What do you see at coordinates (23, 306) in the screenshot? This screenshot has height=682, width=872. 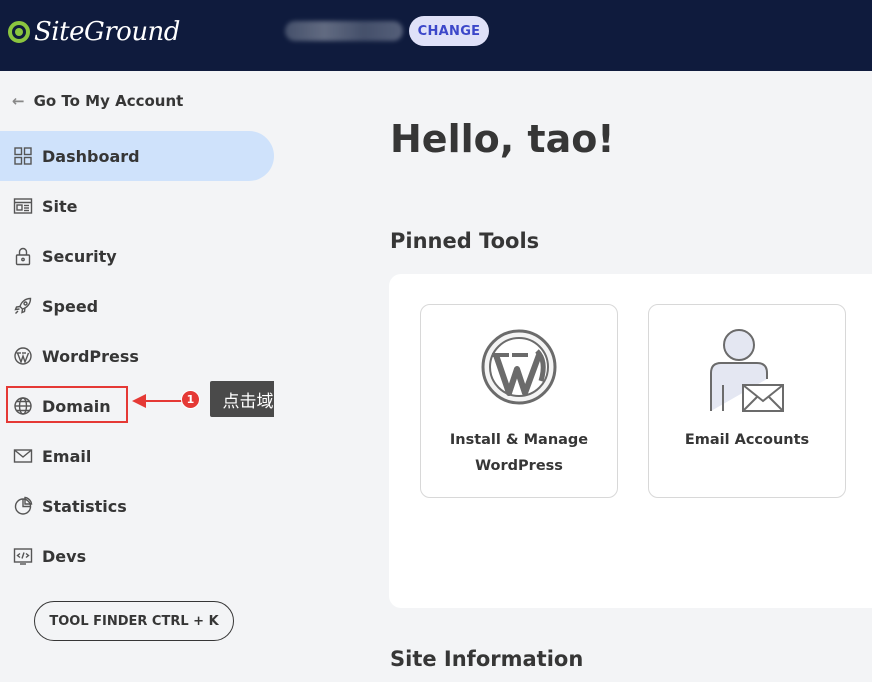 I see `rocket-icon` at bounding box center [23, 306].